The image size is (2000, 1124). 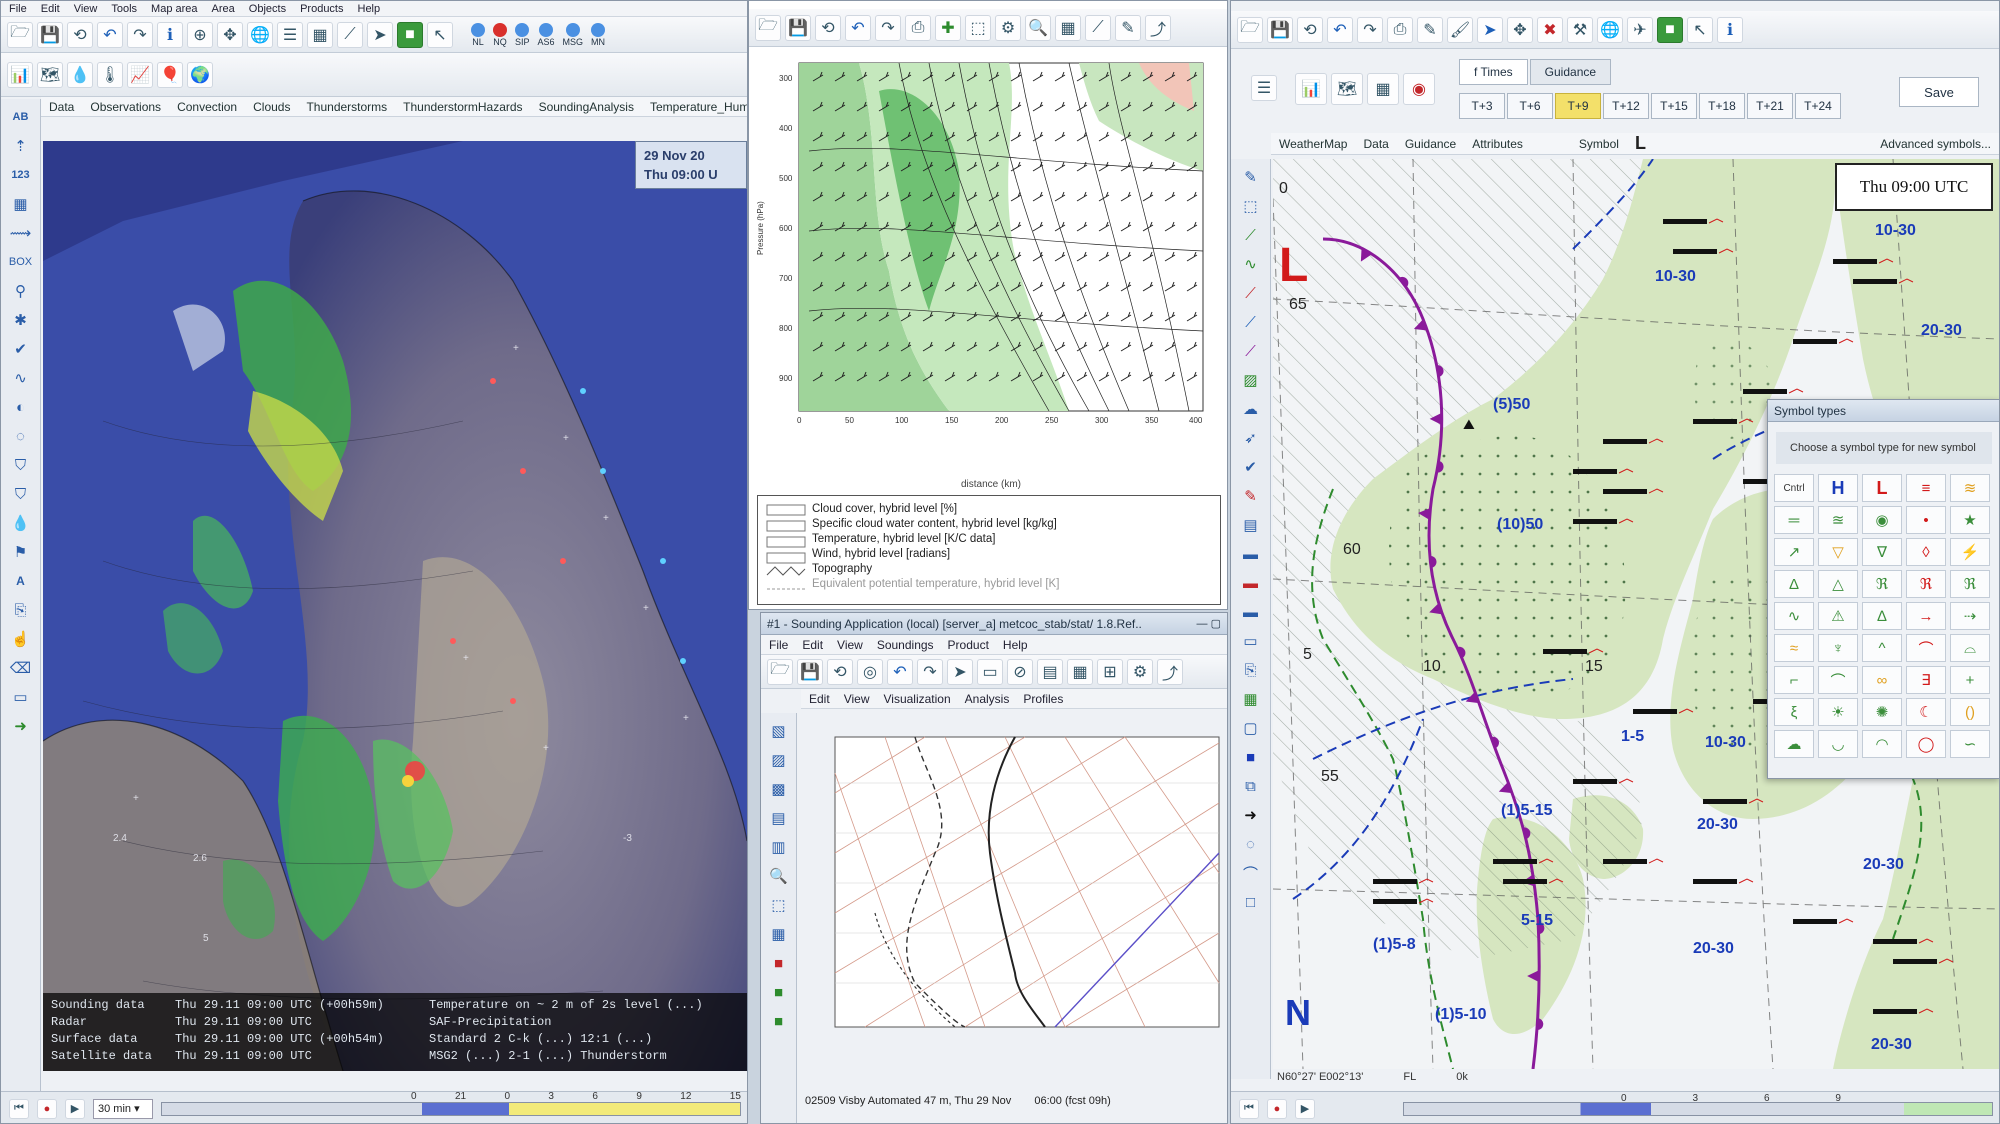 What do you see at coordinates (321, 9) in the screenshot?
I see `menu-item-products: Products` at bounding box center [321, 9].